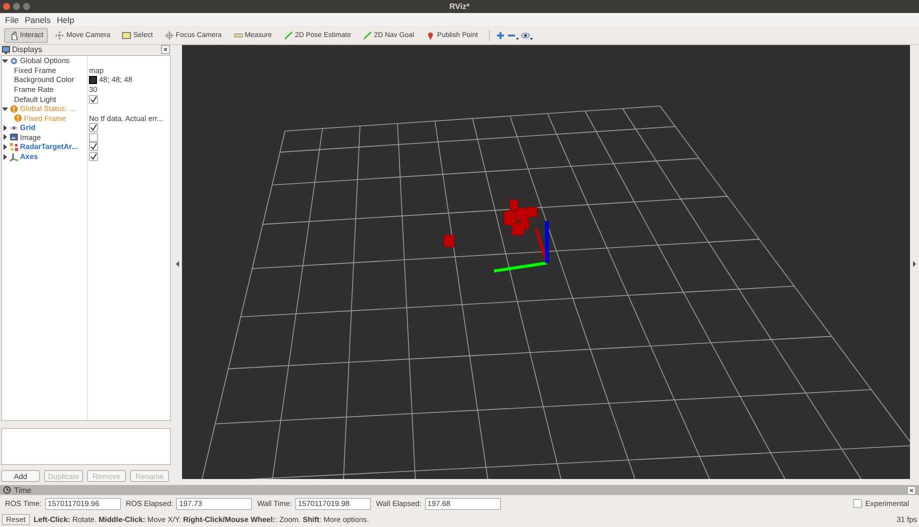  Describe the element at coordinates (23, 490) in the screenshot. I see `panel-title: Time` at that location.